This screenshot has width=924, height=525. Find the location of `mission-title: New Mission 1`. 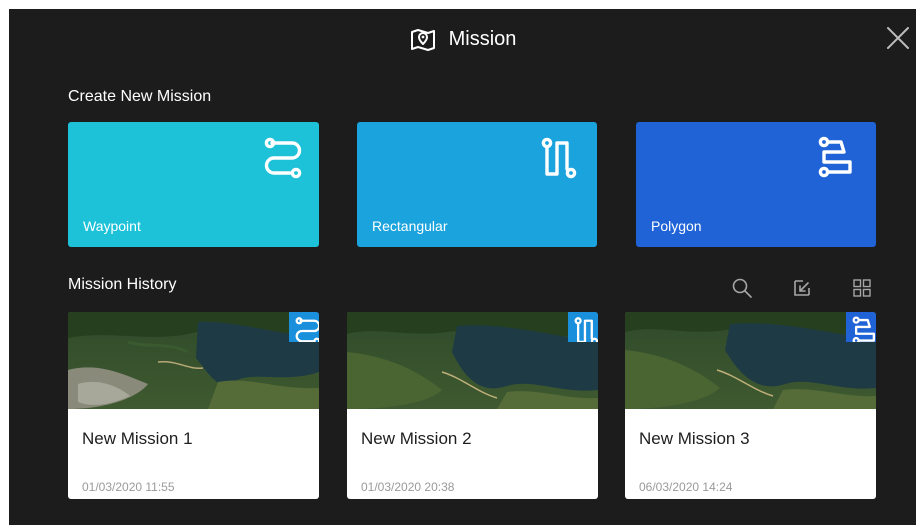

mission-title: New Mission 1 is located at coordinates (137, 438).